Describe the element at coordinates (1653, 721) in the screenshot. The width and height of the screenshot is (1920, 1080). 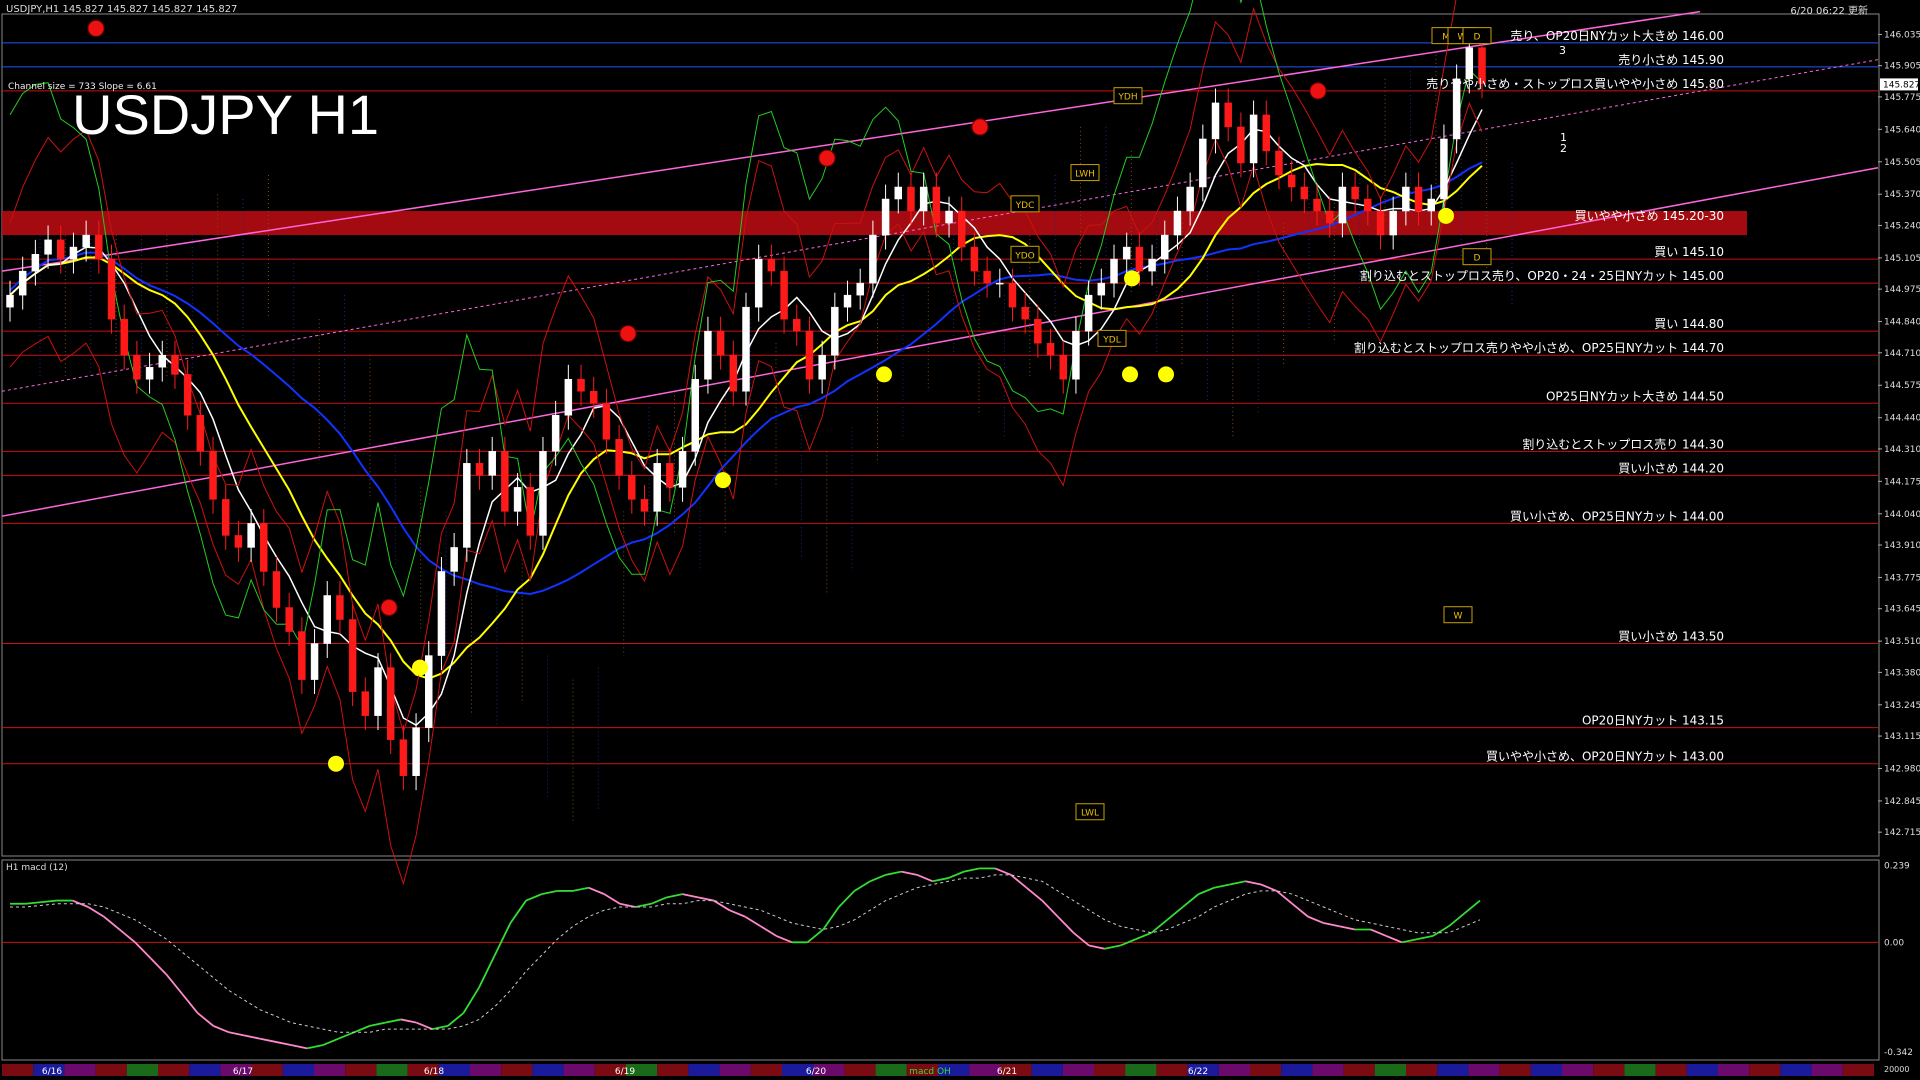
I see `level-label: OP20日NYカット 143.15` at that location.